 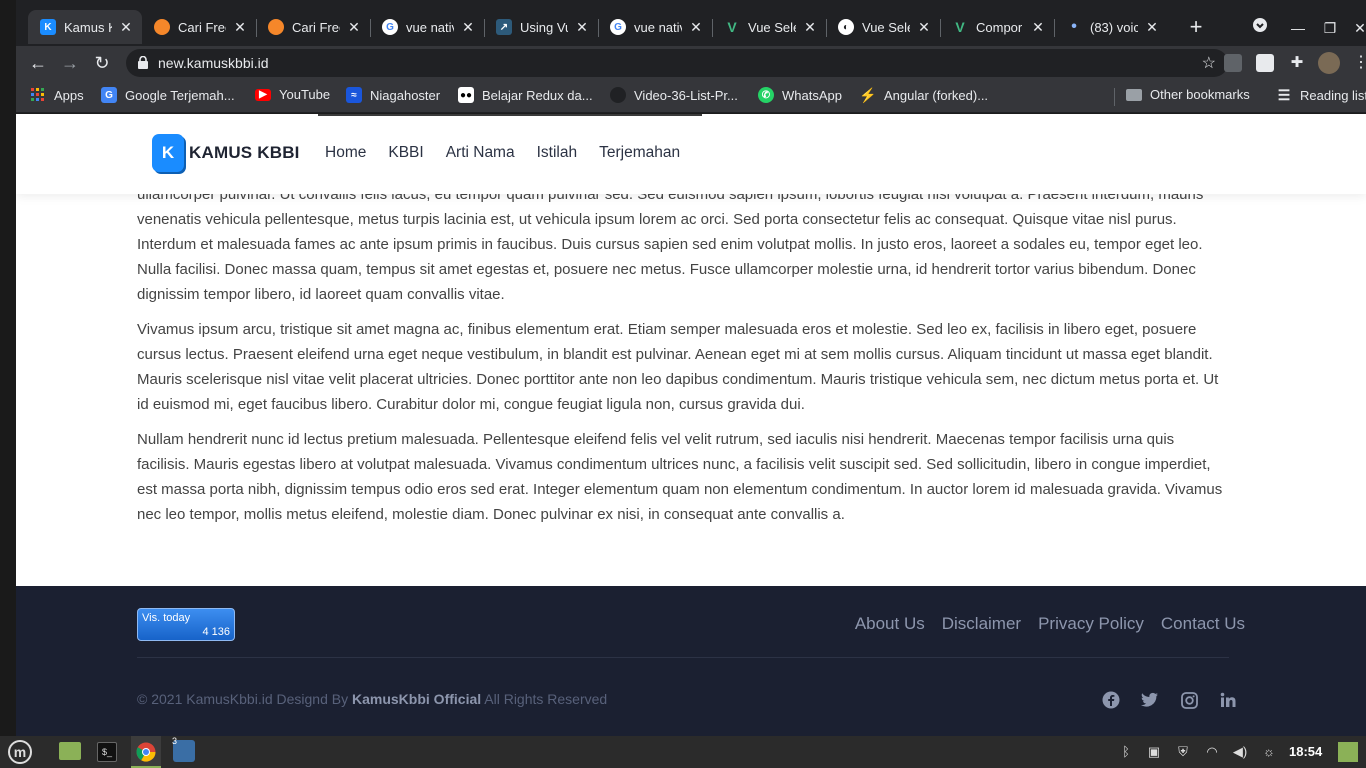 What do you see at coordinates (1348, 752) in the screenshot?
I see `show-desktop-button` at bounding box center [1348, 752].